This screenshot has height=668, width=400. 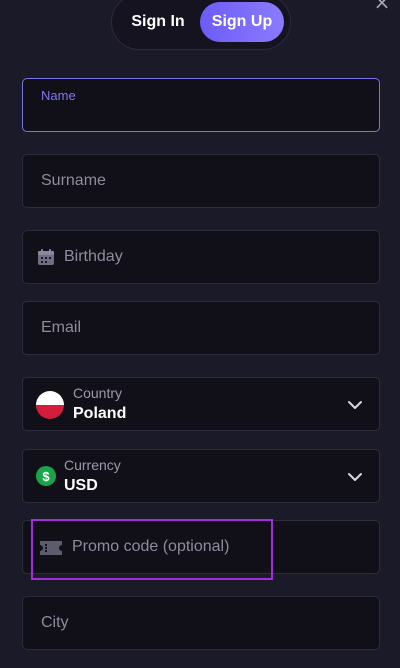 I want to click on promo-code-field: Promo code (optional), so click(x=201, y=547).